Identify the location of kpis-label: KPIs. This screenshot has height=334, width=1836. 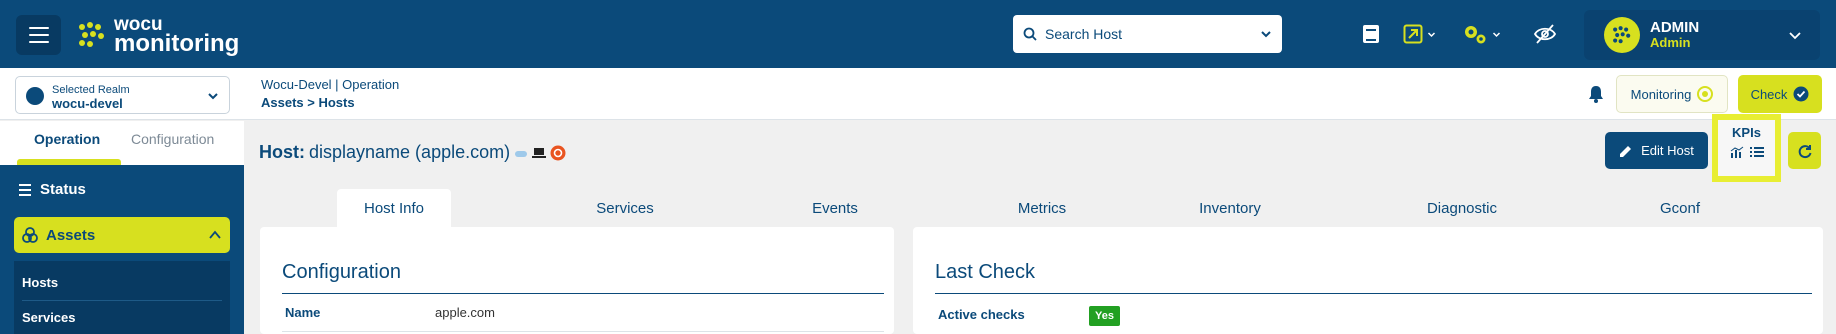
(1746, 132).